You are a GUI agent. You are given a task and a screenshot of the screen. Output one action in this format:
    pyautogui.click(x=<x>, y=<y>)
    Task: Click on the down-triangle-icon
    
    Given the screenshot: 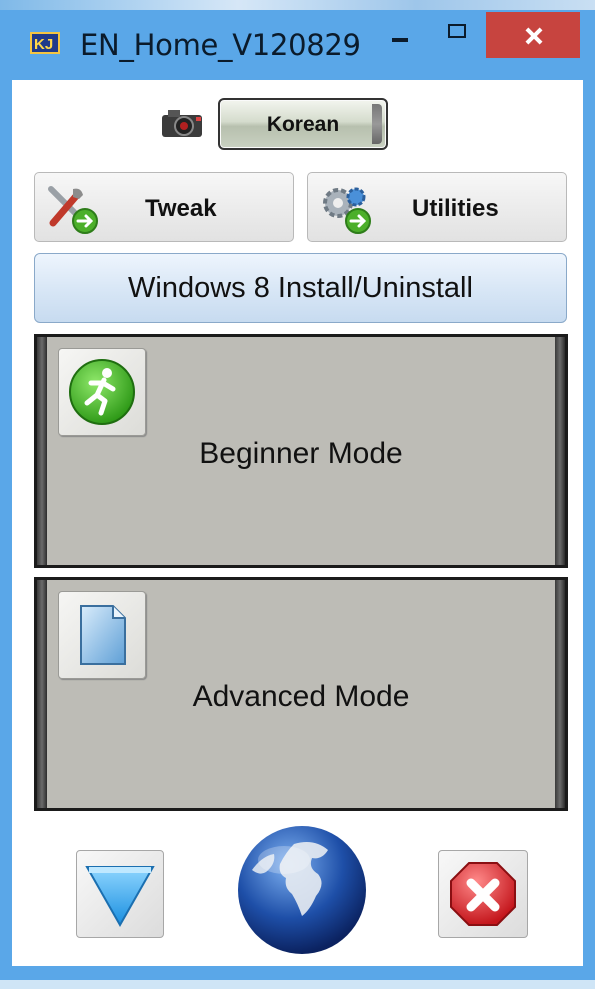 What is the action you would take?
    pyautogui.click(x=120, y=897)
    